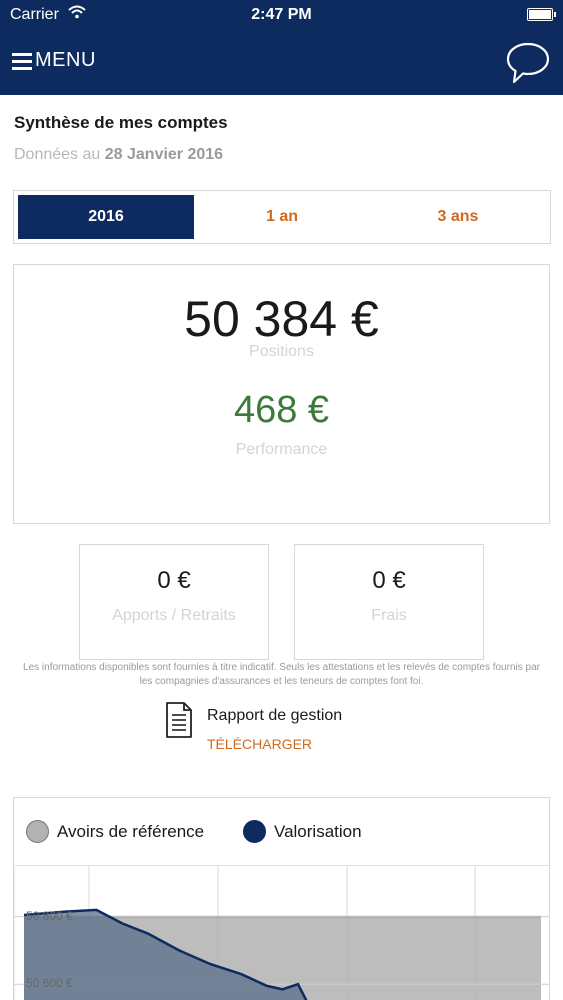  What do you see at coordinates (179, 720) in the screenshot?
I see `document-icon` at bounding box center [179, 720].